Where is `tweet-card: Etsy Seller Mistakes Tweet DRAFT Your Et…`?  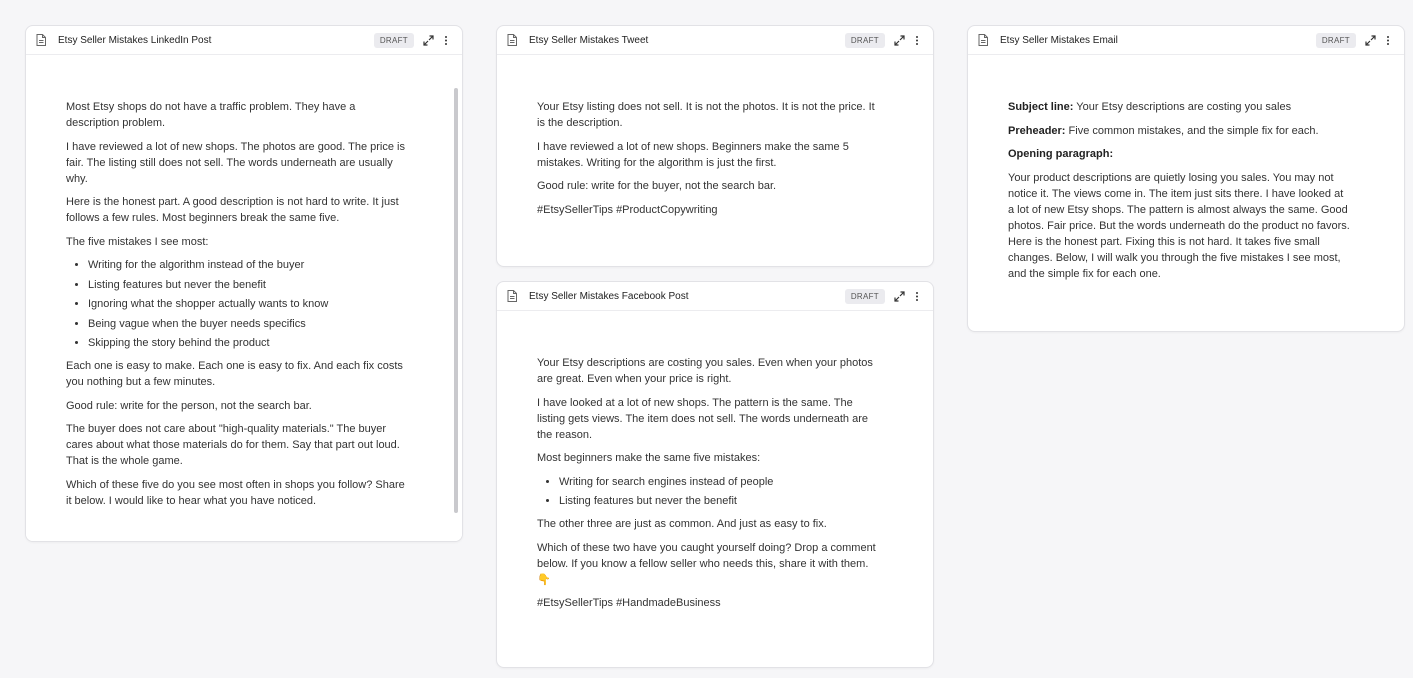
tweet-card: Etsy Seller Mistakes Tweet DRAFT Your Et… is located at coordinates (715, 146).